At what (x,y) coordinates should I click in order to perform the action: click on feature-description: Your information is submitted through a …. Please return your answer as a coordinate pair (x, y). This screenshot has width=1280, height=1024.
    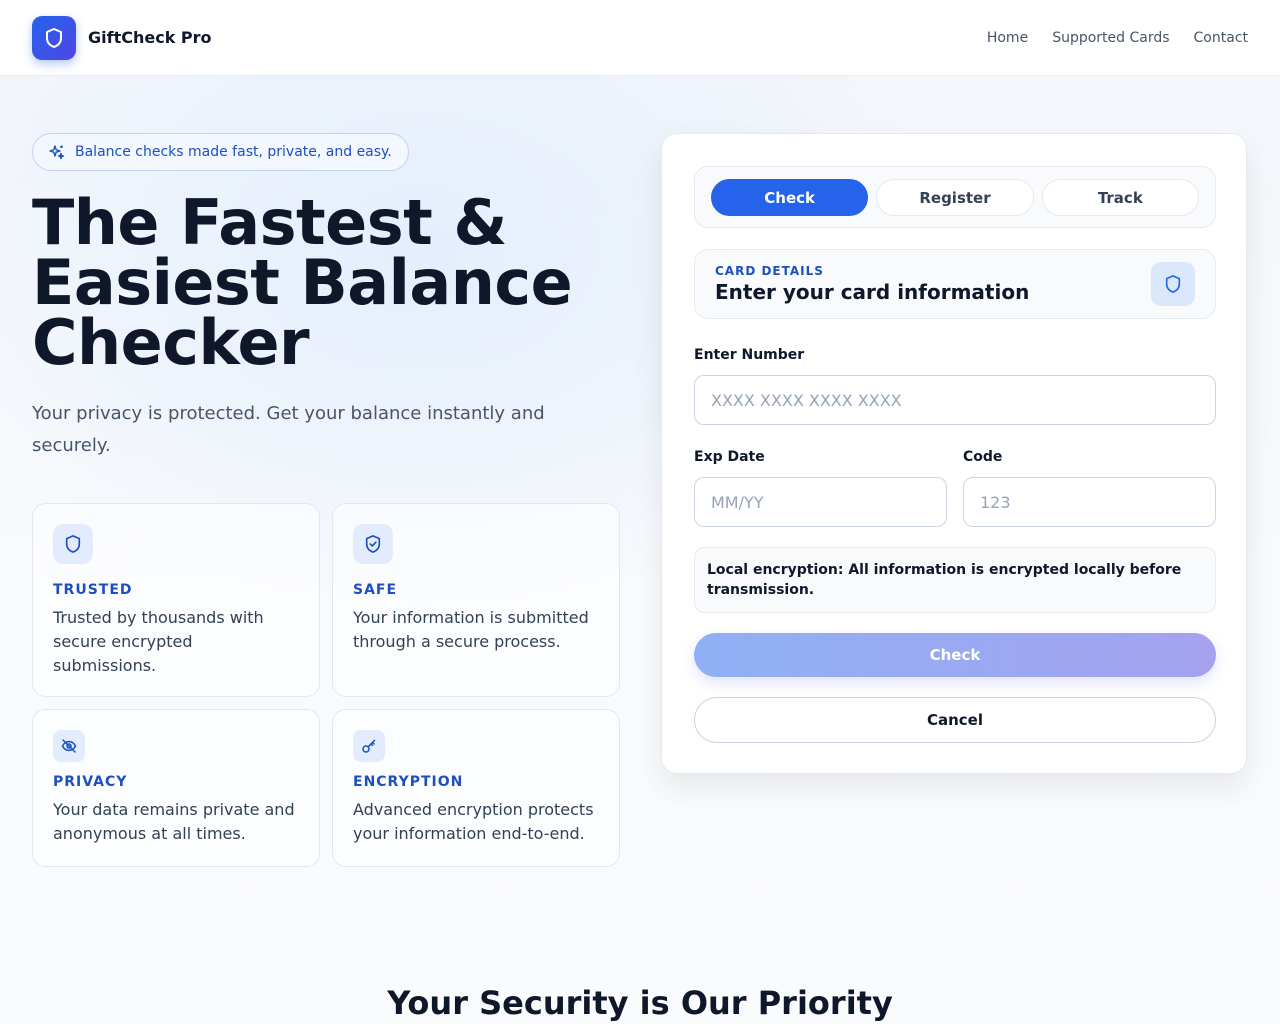
    Looking at the image, I should click on (471, 629).